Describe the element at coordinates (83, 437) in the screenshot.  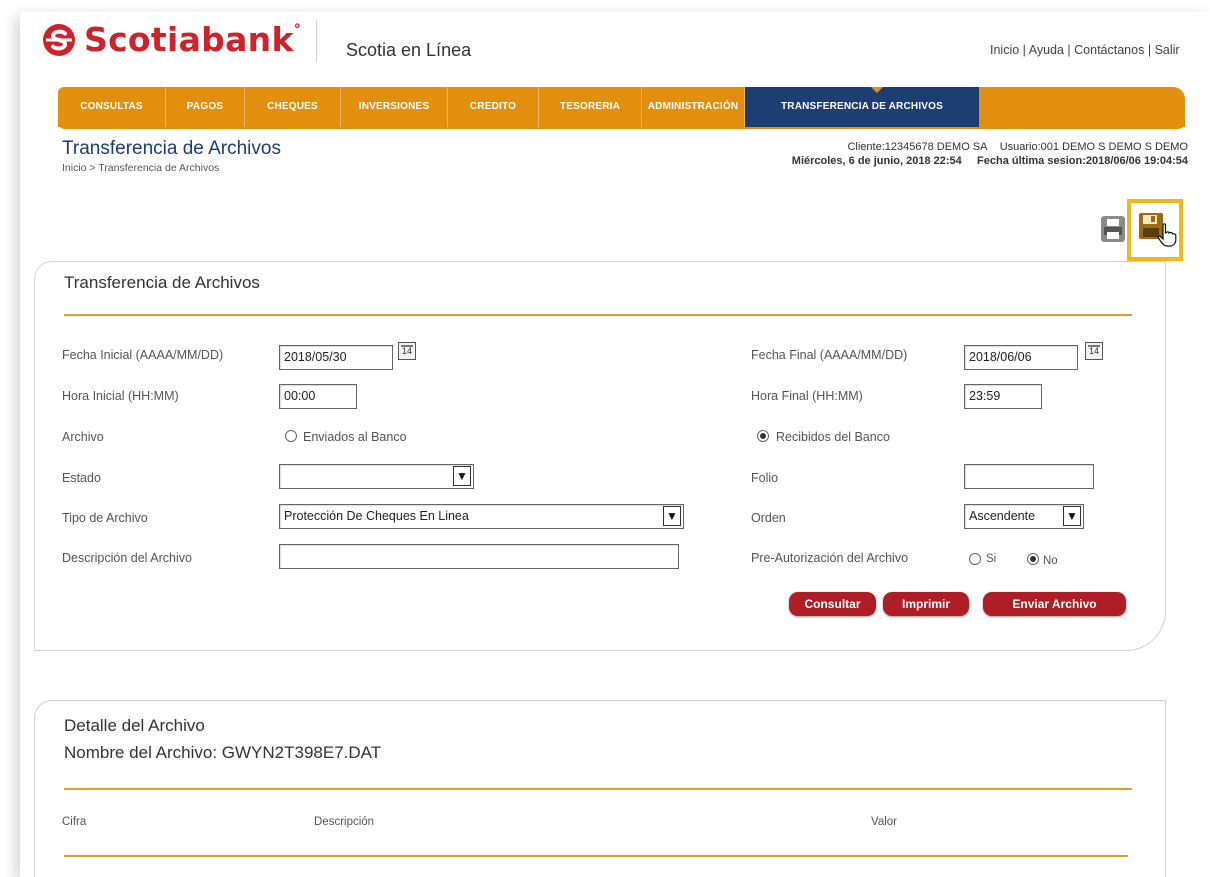
I see `archivo-label: Archivo` at that location.